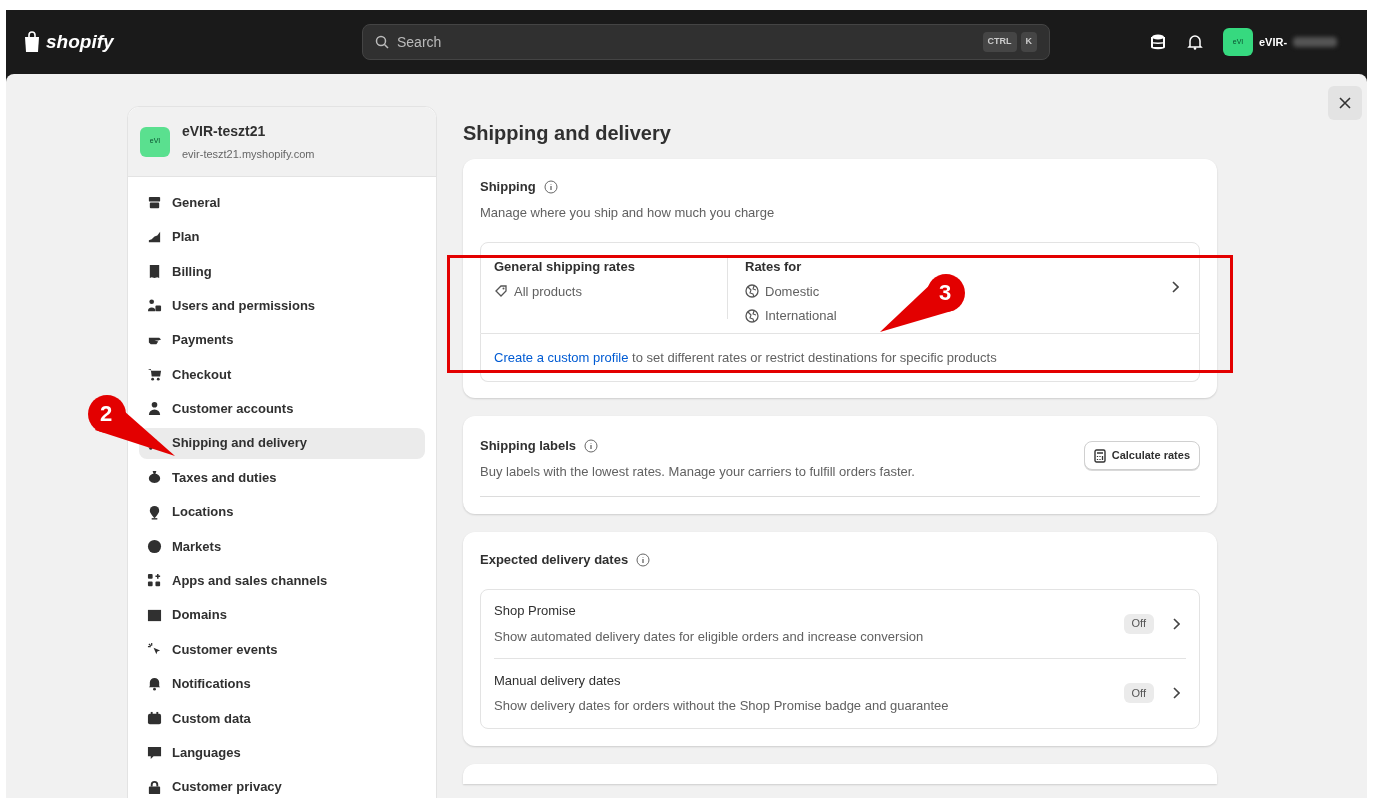  I want to click on callout-number: 3, so click(945, 293).